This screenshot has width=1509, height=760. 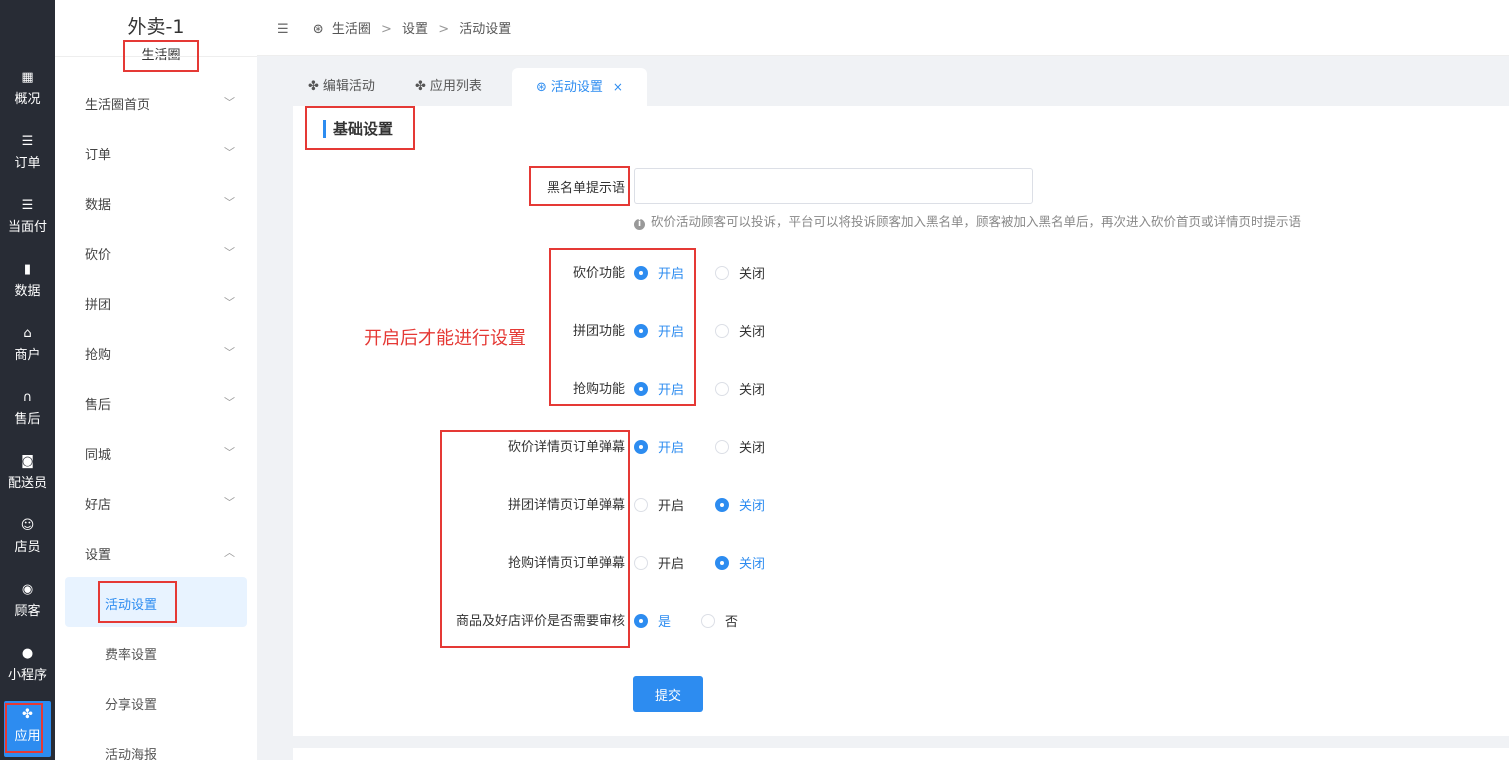 I want to click on menu-item-label: 抢购, so click(x=98, y=355).